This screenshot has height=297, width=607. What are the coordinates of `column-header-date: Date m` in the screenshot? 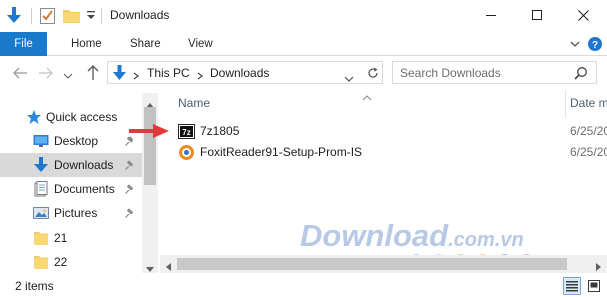 It's located at (588, 103).